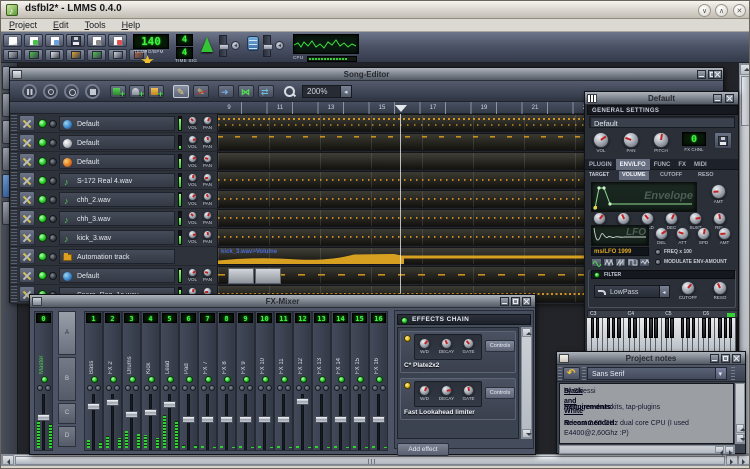 The height and width of the screenshot is (469, 750). Describe the element at coordinates (92, 91) in the screenshot. I see `stop-button` at that location.